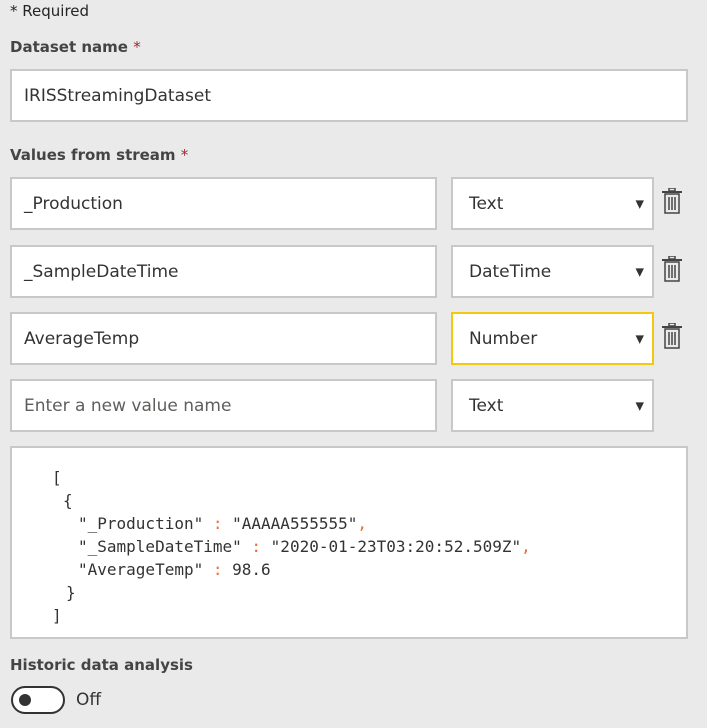 The height and width of the screenshot is (728, 707). I want to click on value-name-text: _SampleDateTime, so click(101, 271).